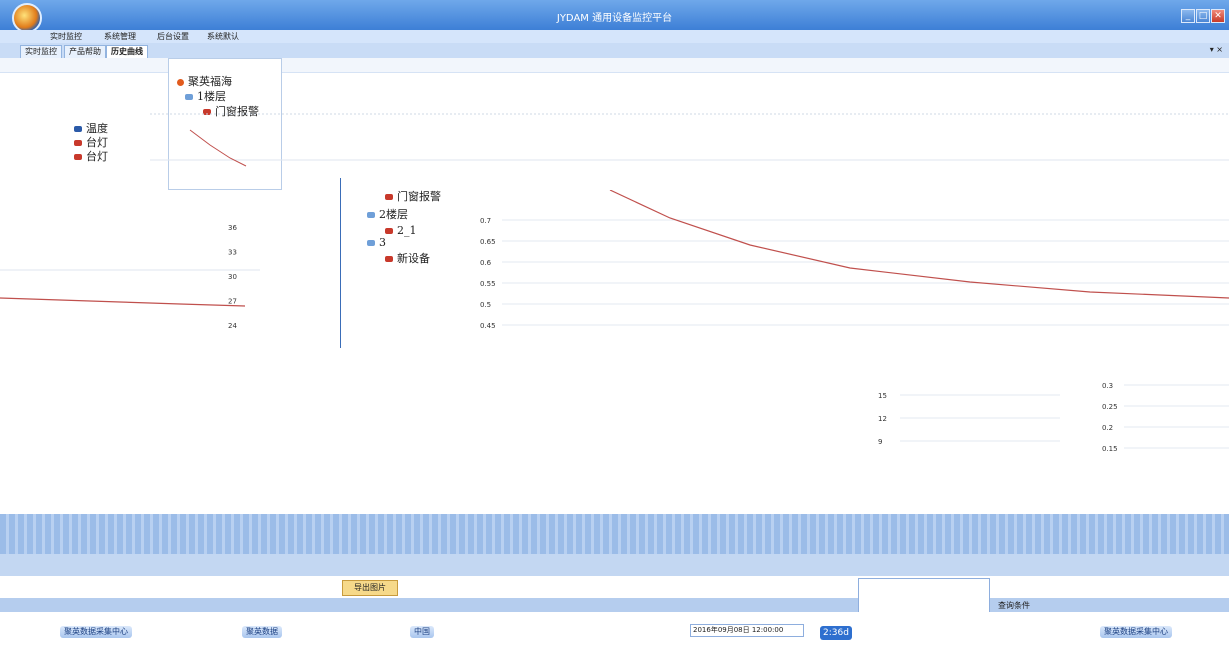 This screenshot has height=645, width=1229. I want to click on lower-mid-chart-tick-label: 15, so click(882, 396).